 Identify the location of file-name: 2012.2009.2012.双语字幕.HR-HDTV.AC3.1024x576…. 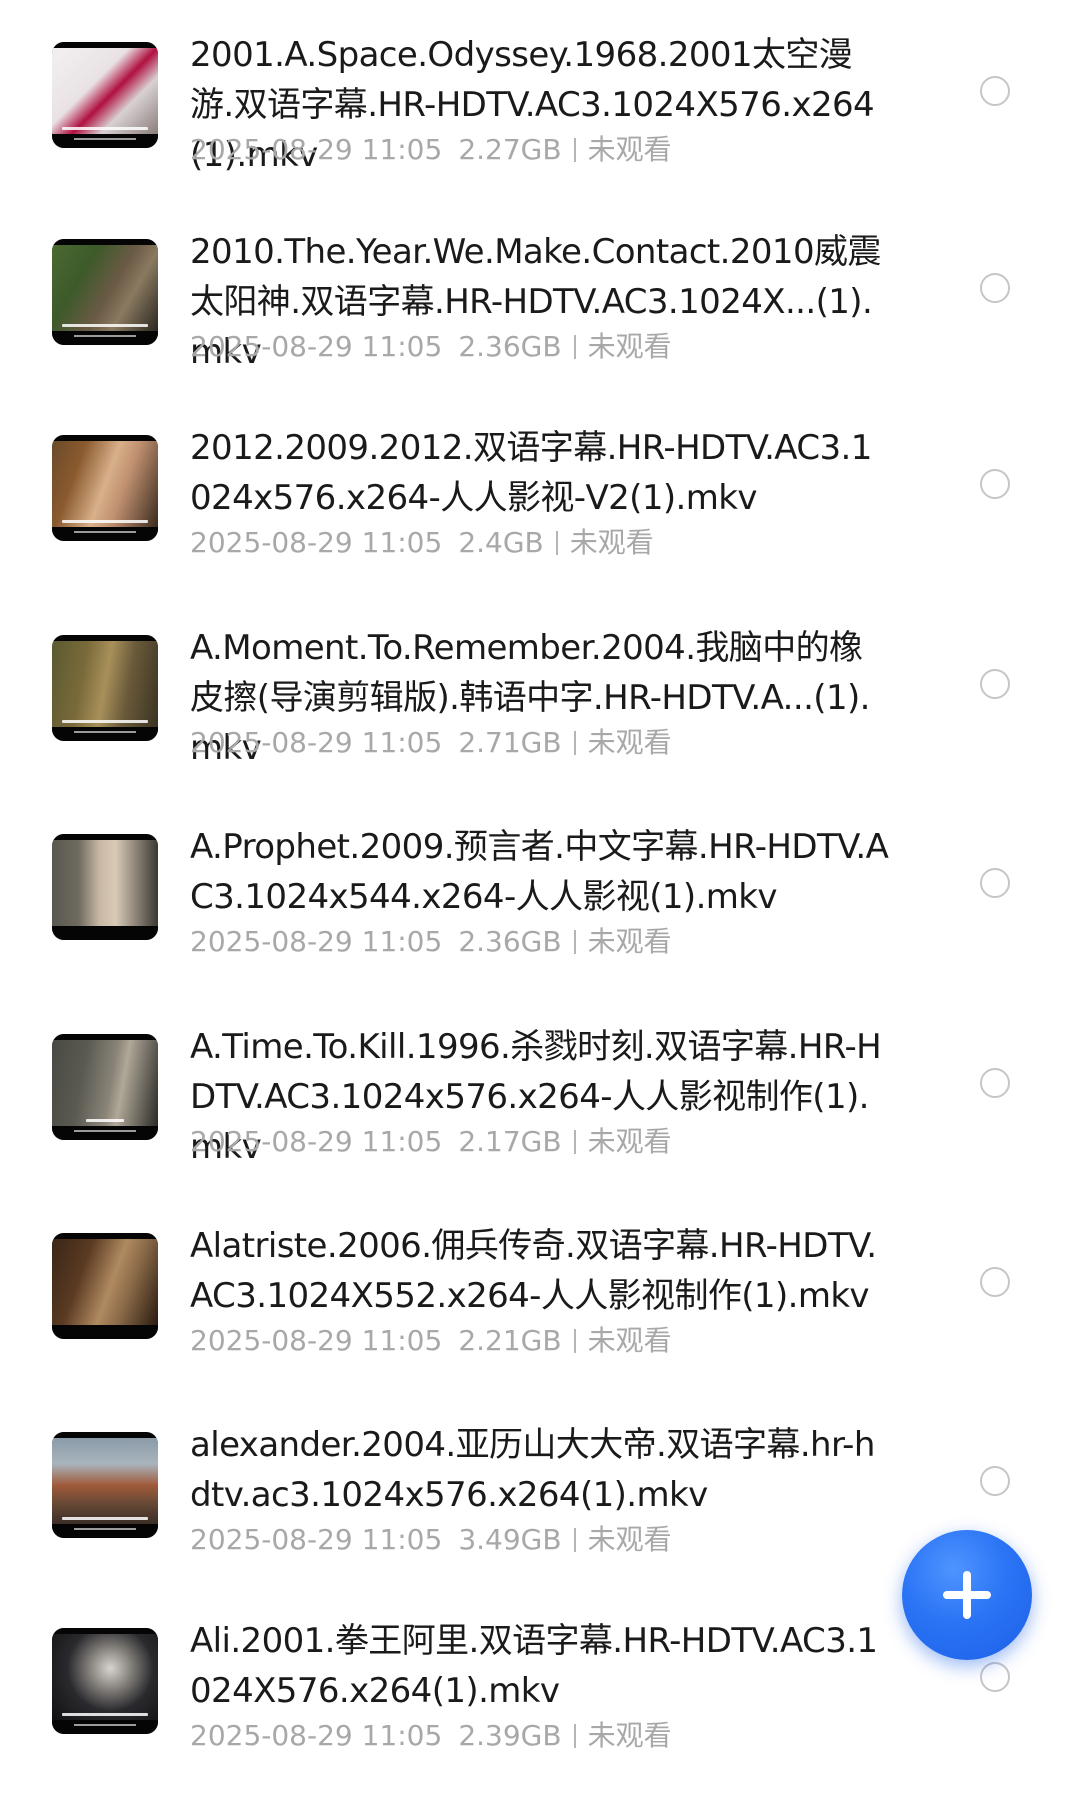
(531, 473).